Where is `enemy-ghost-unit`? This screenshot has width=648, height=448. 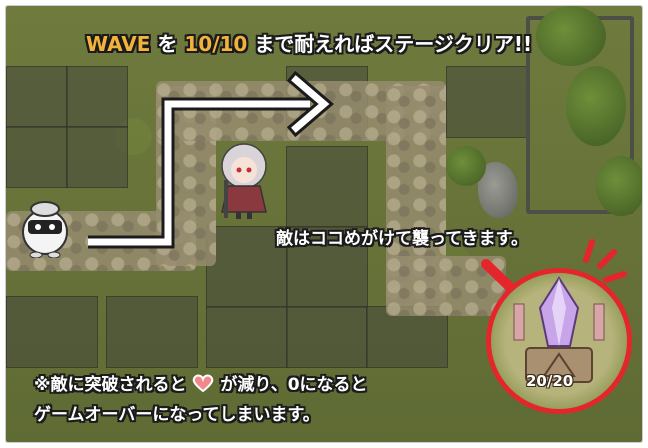
enemy-ghost-unit is located at coordinates (45, 228).